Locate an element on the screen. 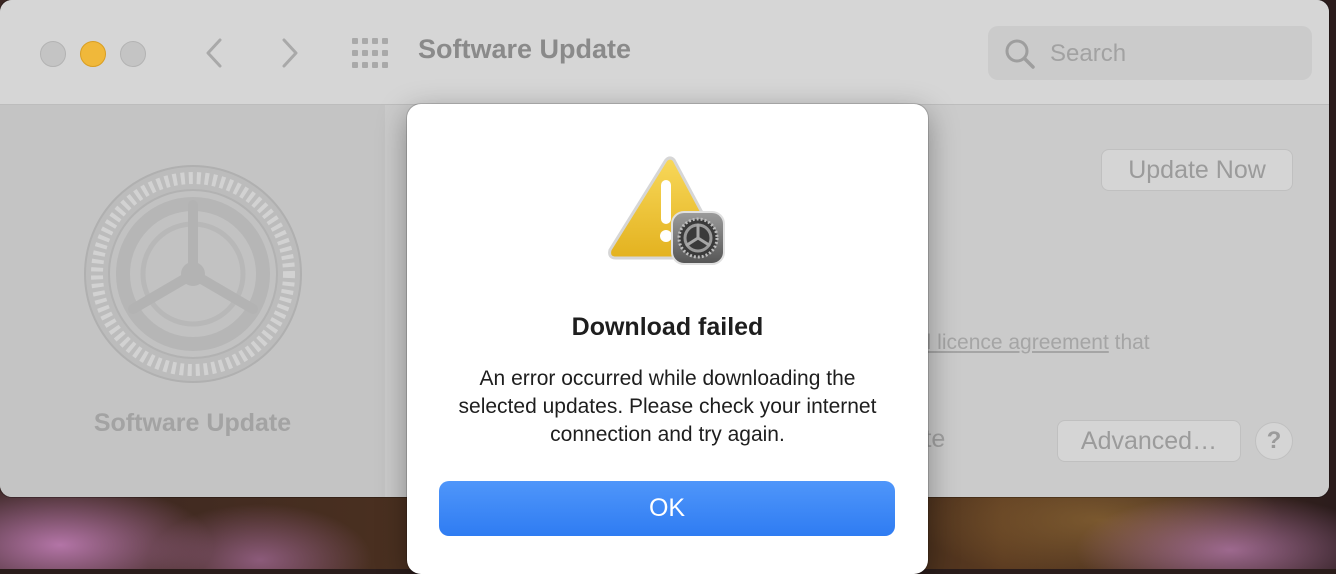 Image resolution: width=1336 pixels, height=574 pixels. zoom-window-button is located at coordinates (133, 54).